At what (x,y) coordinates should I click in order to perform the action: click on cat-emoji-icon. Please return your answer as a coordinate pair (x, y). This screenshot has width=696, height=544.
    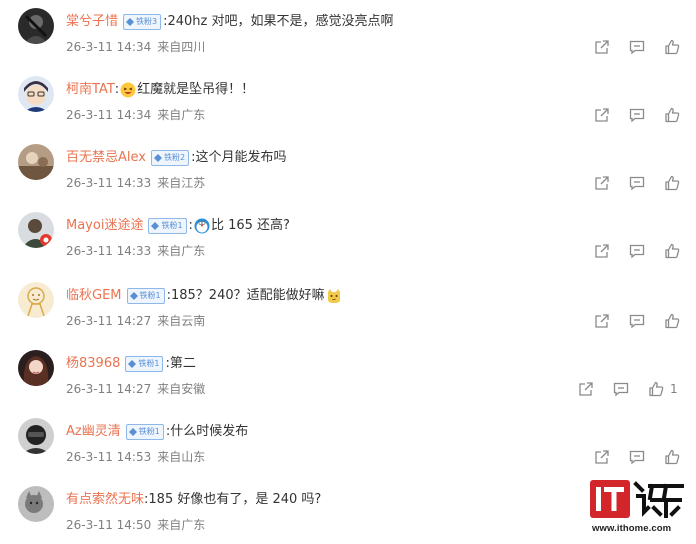
    Looking at the image, I should click on (333, 296).